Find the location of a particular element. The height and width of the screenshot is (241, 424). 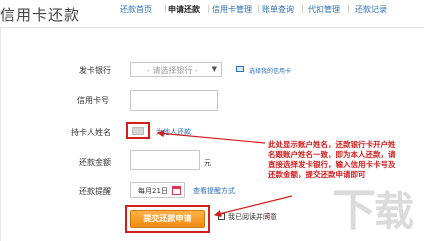

card-icon is located at coordinates (240, 69).